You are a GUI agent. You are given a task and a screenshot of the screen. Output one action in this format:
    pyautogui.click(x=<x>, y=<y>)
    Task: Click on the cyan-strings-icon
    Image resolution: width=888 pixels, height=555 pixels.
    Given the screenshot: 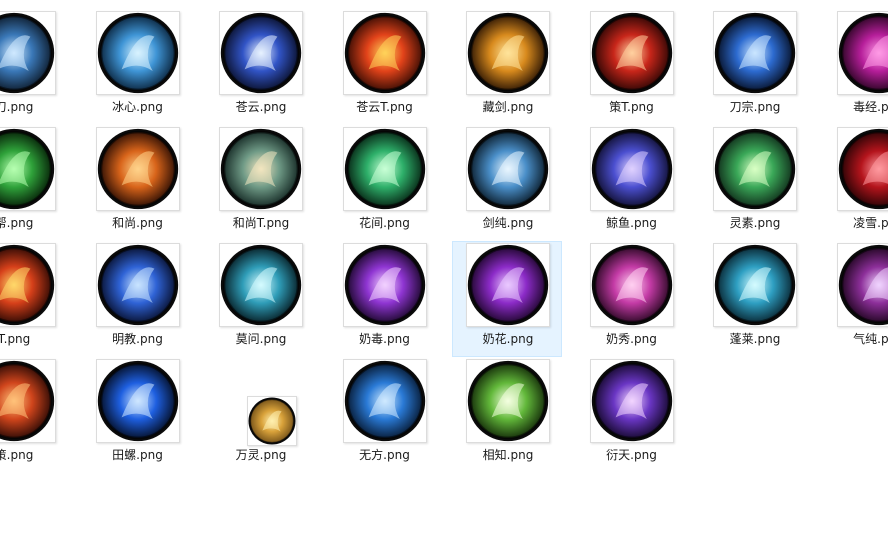 What is the action you would take?
    pyautogui.click(x=261, y=285)
    